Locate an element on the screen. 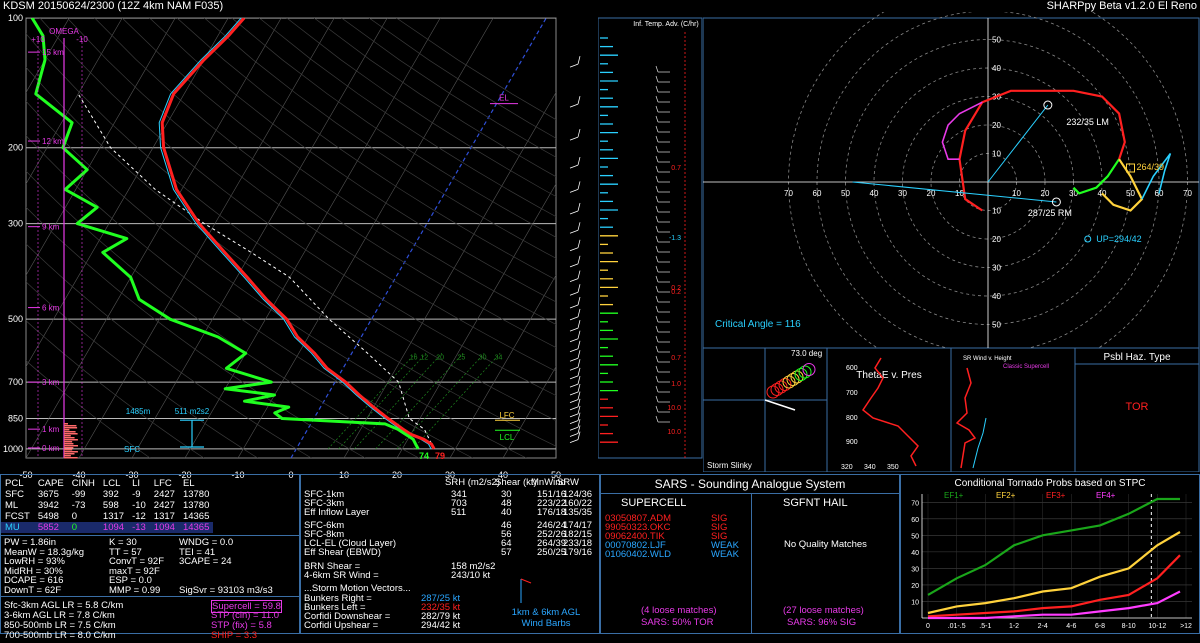  parcel-cell: -10 is located at coordinates (139, 505).